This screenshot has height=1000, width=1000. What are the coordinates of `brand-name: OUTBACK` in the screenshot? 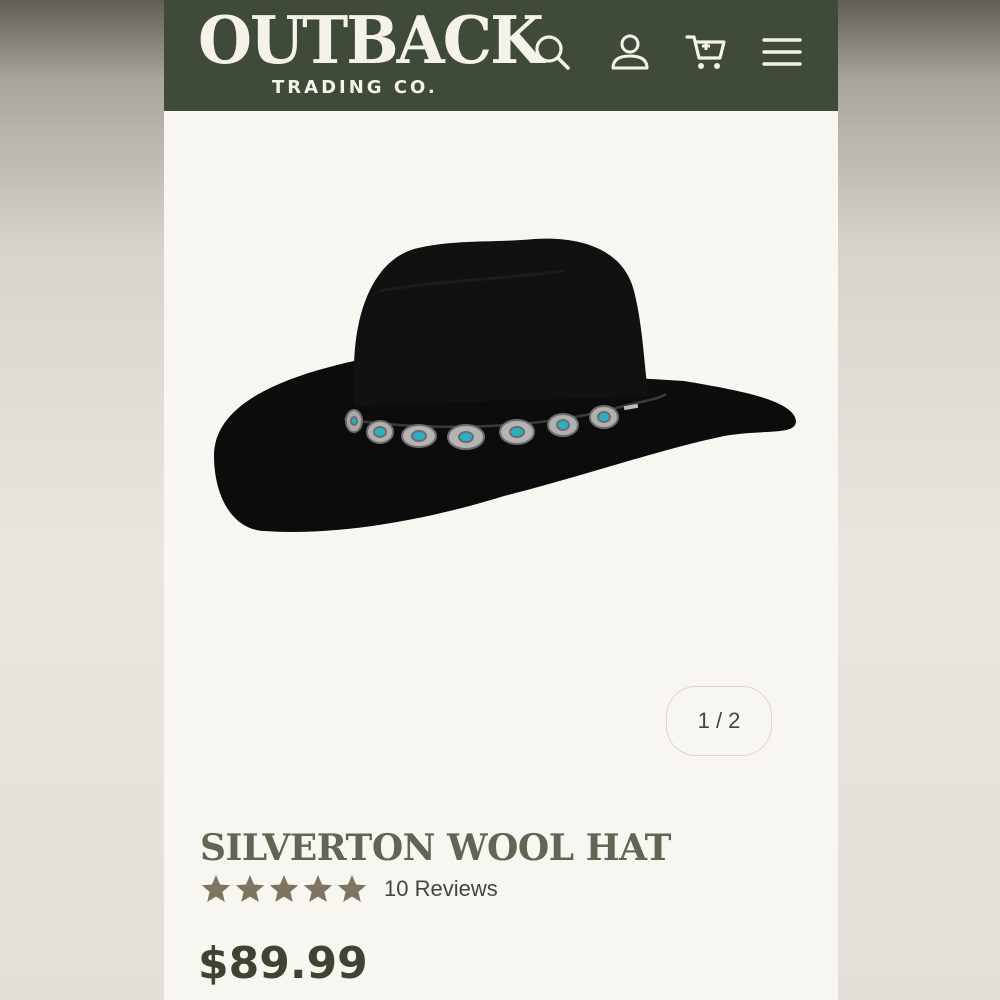 It's located at (371, 40).